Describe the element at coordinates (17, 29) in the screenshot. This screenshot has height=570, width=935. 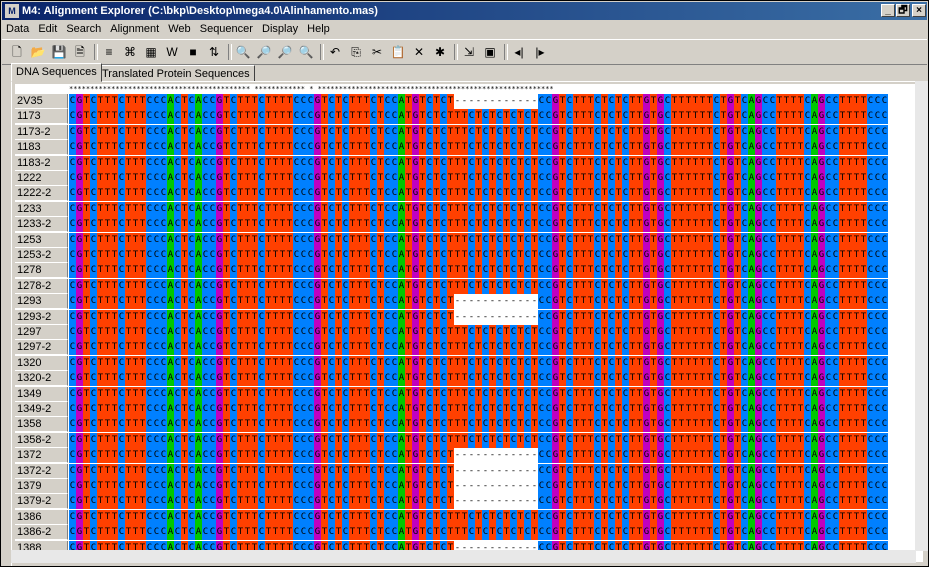
I see `menu-data: Data` at that location.